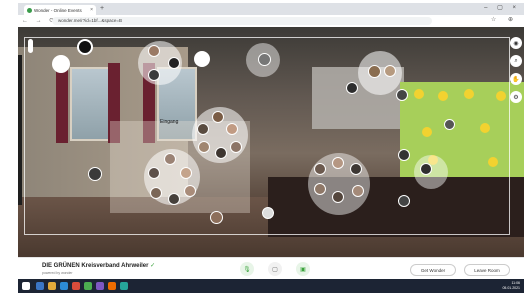 This screenshot has height=293, width=528. What do you see at coordinates (516, 97) in the screenshot?
I see `settings-icon: ⚙` at bounding box center [516, 97].